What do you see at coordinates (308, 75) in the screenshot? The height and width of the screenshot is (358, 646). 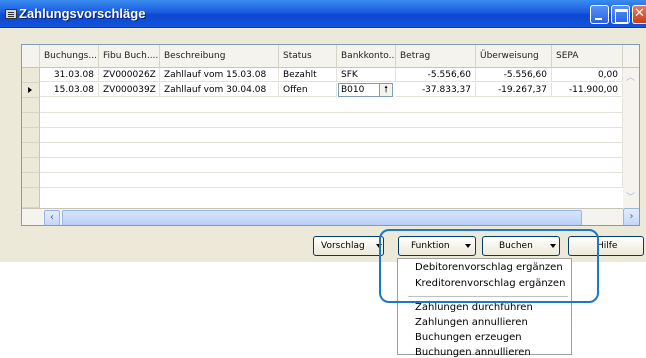 I see `cell-status: Bezahlt` at bounding box center [308, 75].